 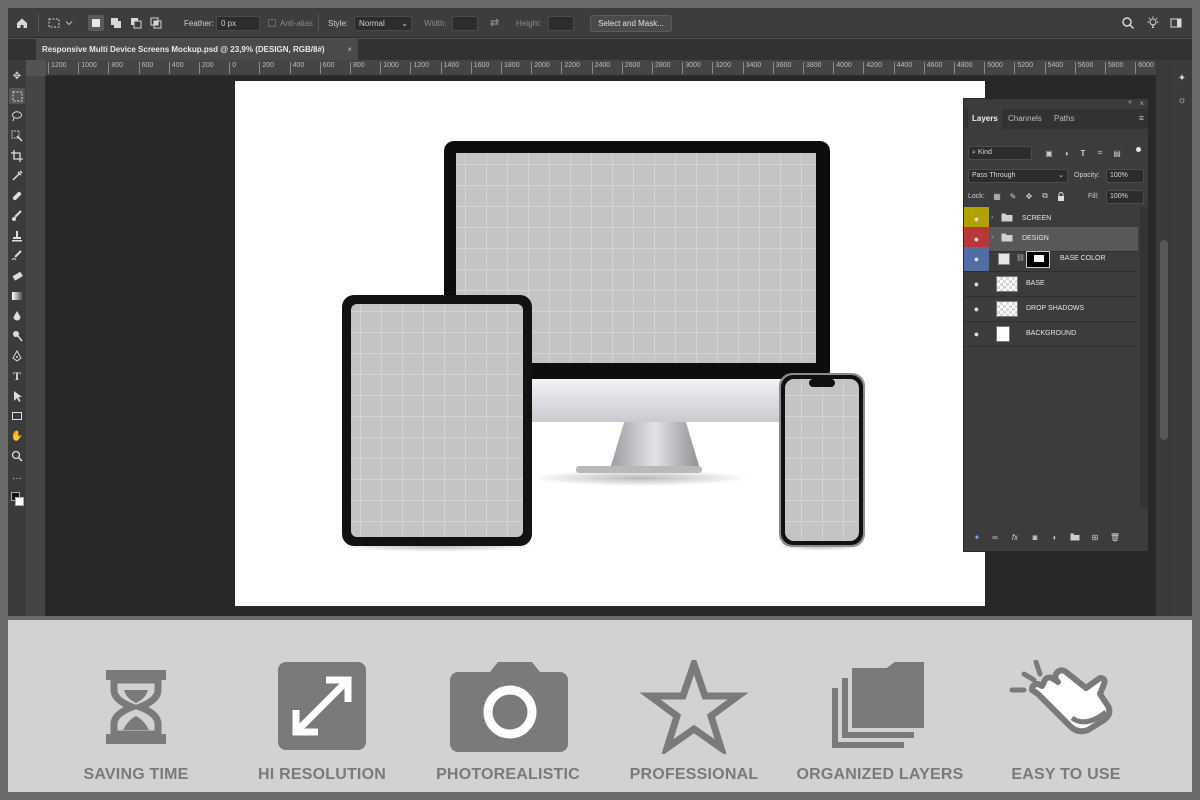 I want to click on dodge-tool-icon, so click(x=17, y=336).